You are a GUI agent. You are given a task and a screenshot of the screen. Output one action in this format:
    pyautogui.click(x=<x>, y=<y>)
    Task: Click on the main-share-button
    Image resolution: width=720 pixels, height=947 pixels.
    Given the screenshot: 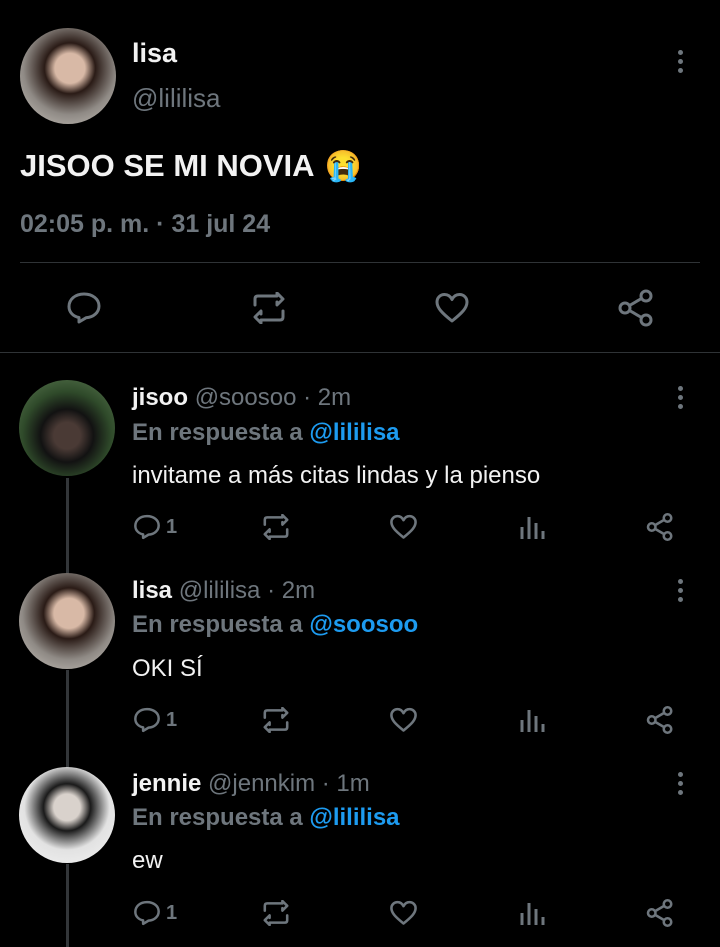 What is the action you would take?
    pyautogui.click(x=636, y=308)
    